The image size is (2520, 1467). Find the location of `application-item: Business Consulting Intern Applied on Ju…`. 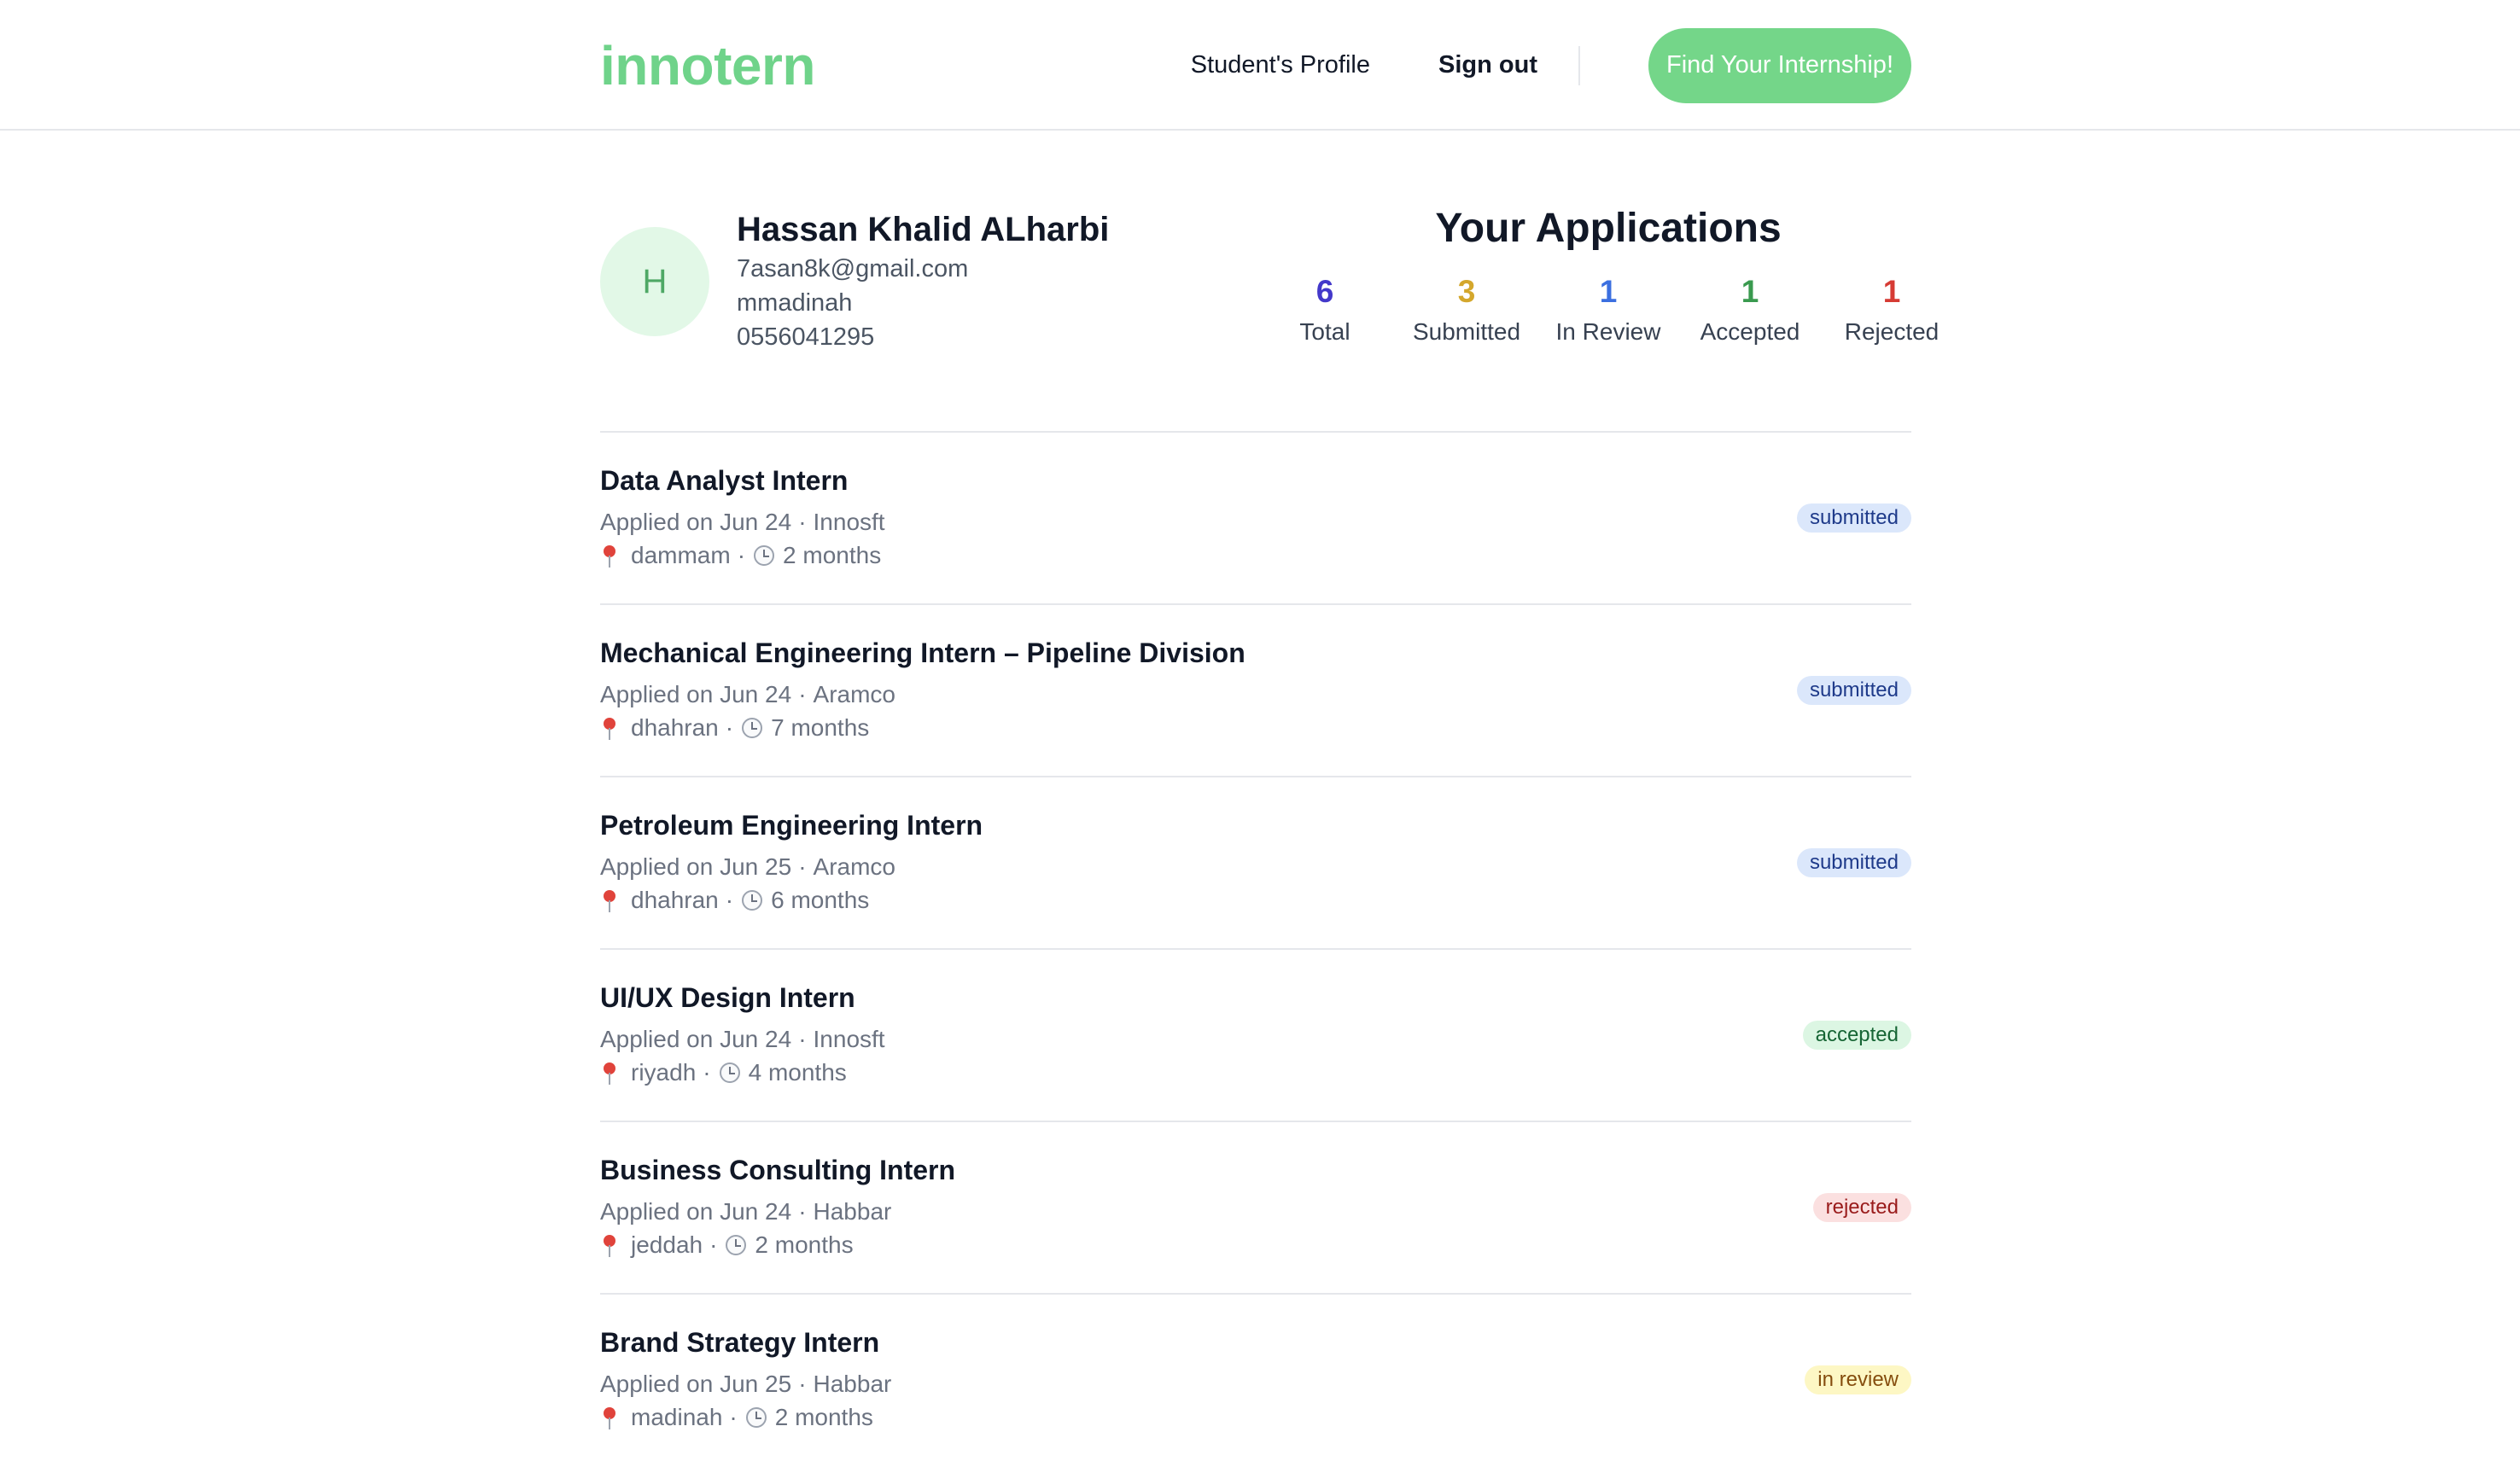

application-item: Business Consulting Intern Applied on Ju… is located at coordinates (1255, 1208).